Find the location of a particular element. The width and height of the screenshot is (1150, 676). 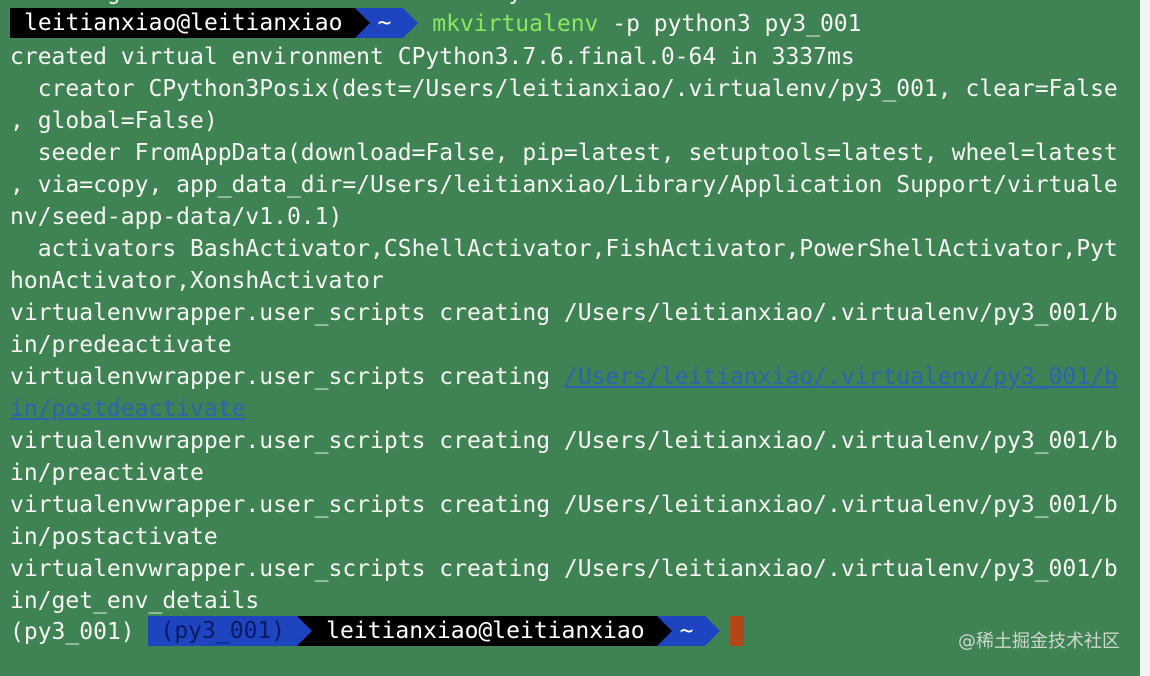

output-line: in/postactivate is located at coordinates (114, 537).